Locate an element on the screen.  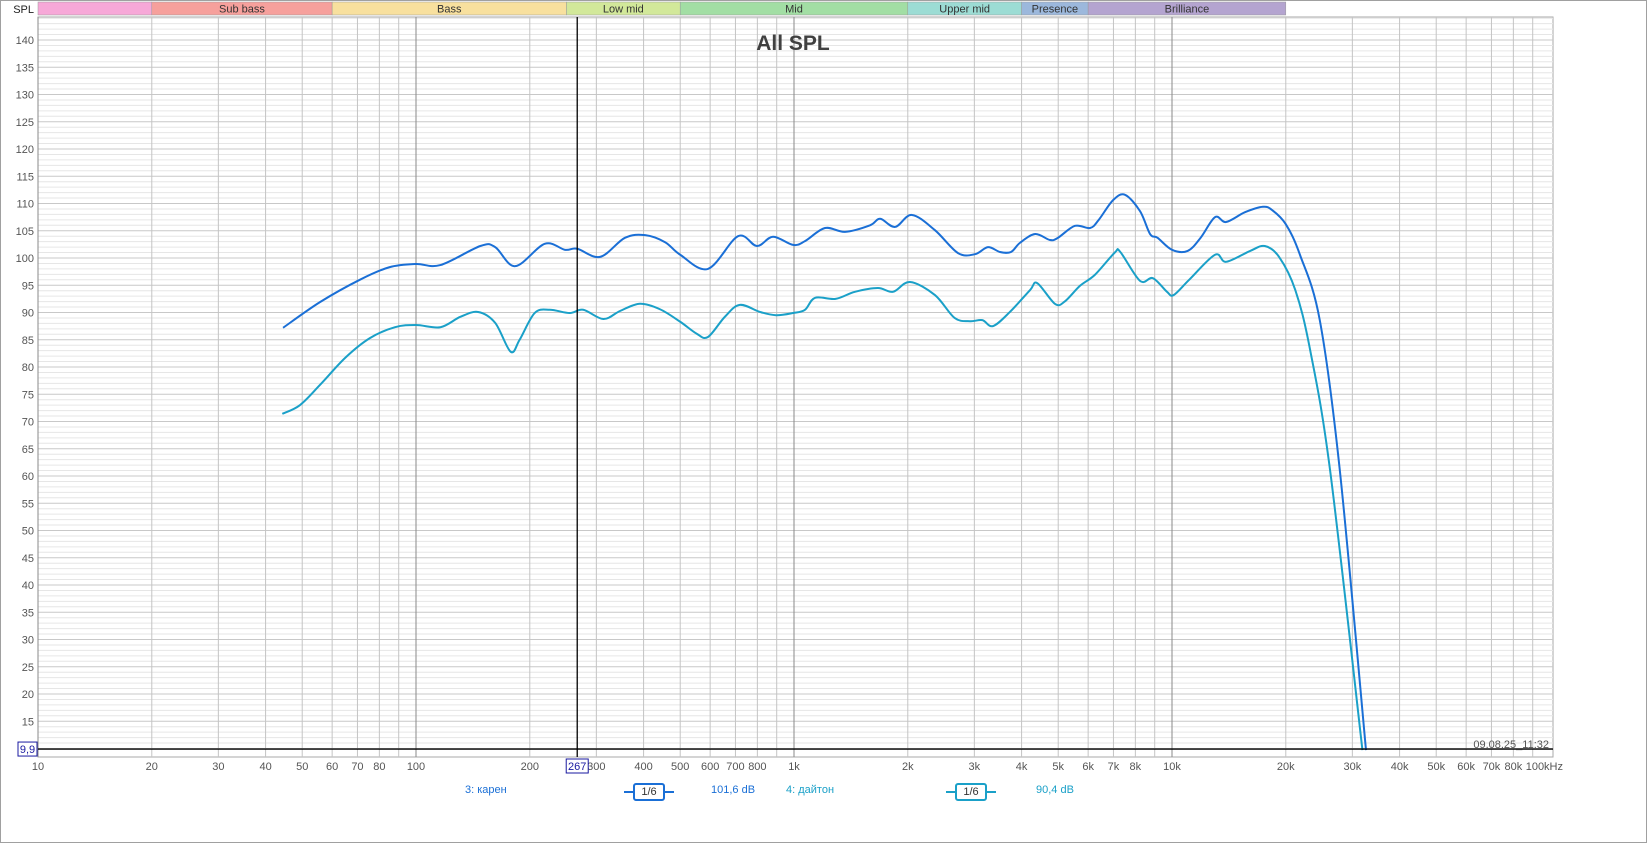
y-tick-label: 60 is located at coordinates (28, 477).